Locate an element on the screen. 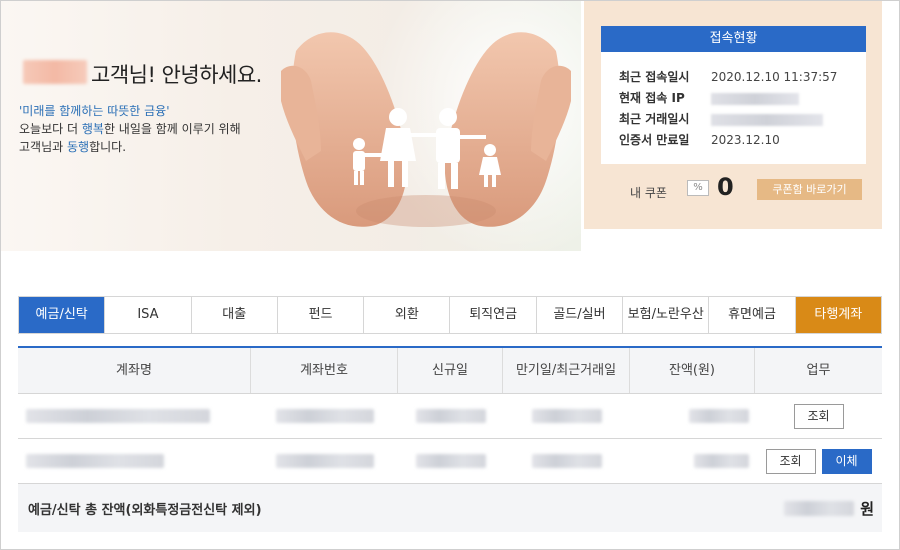  col-account-number: 계좌번호 is located at coordinates (324, 370).